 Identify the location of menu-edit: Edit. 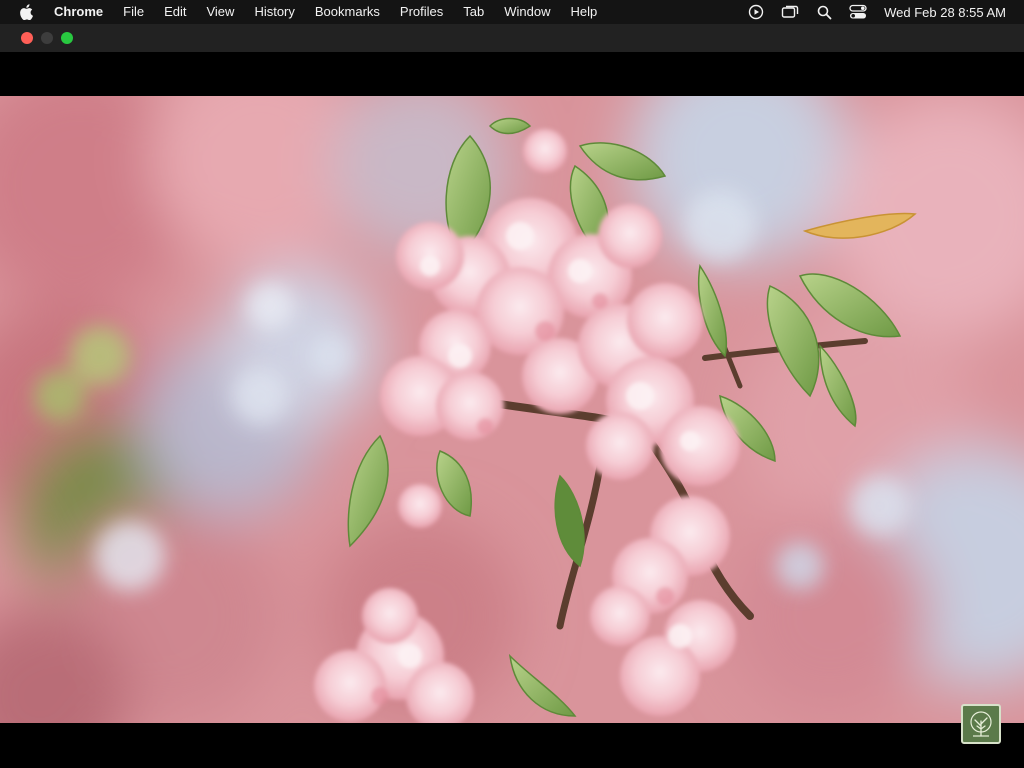
(175, 12).